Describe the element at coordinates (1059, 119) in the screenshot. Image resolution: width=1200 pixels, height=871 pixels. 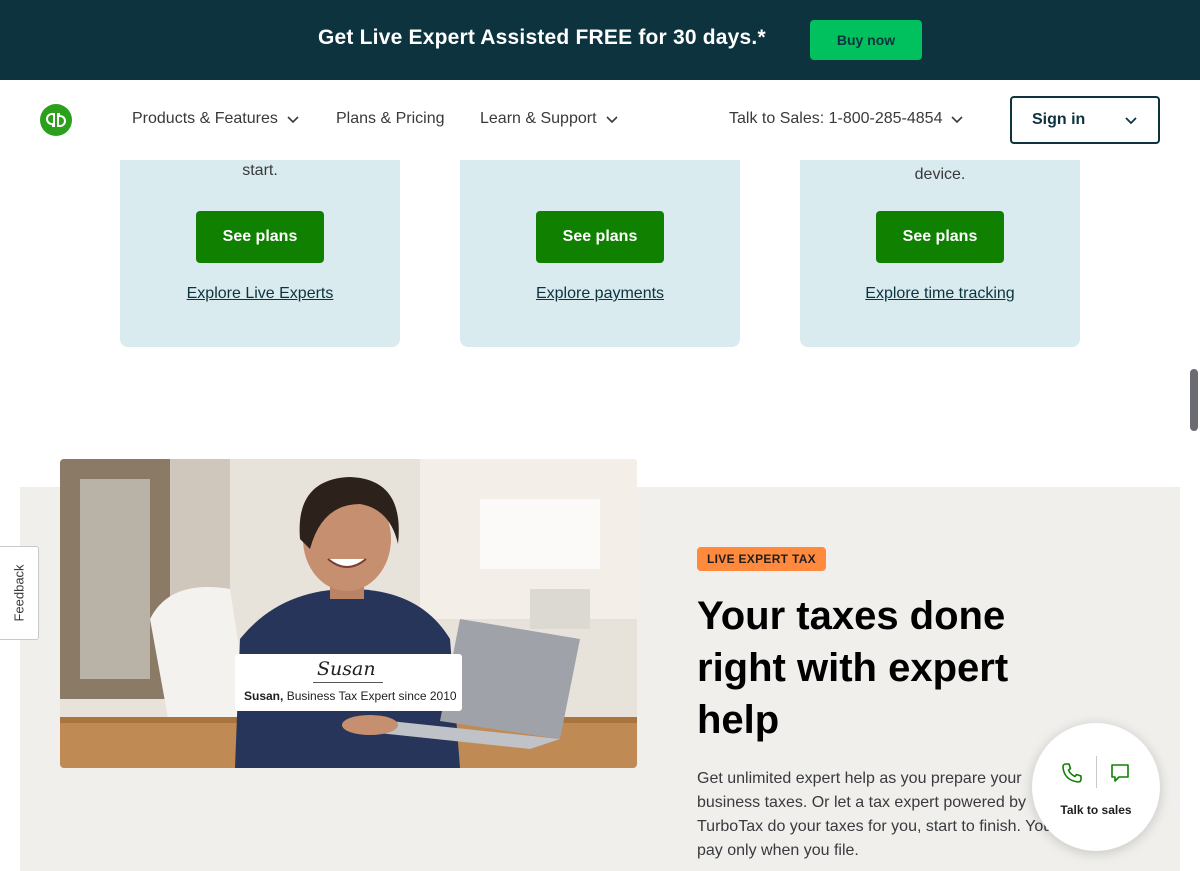
I see `sign-in-label: Sign in` at that location.